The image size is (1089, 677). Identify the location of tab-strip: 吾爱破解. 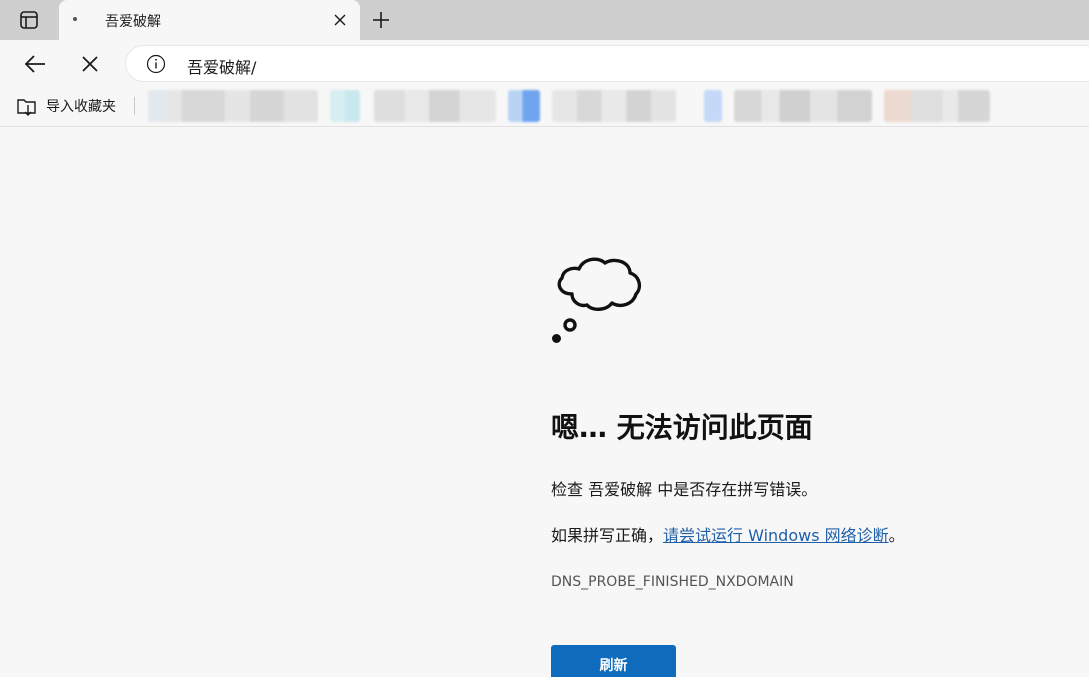
(544, 20).